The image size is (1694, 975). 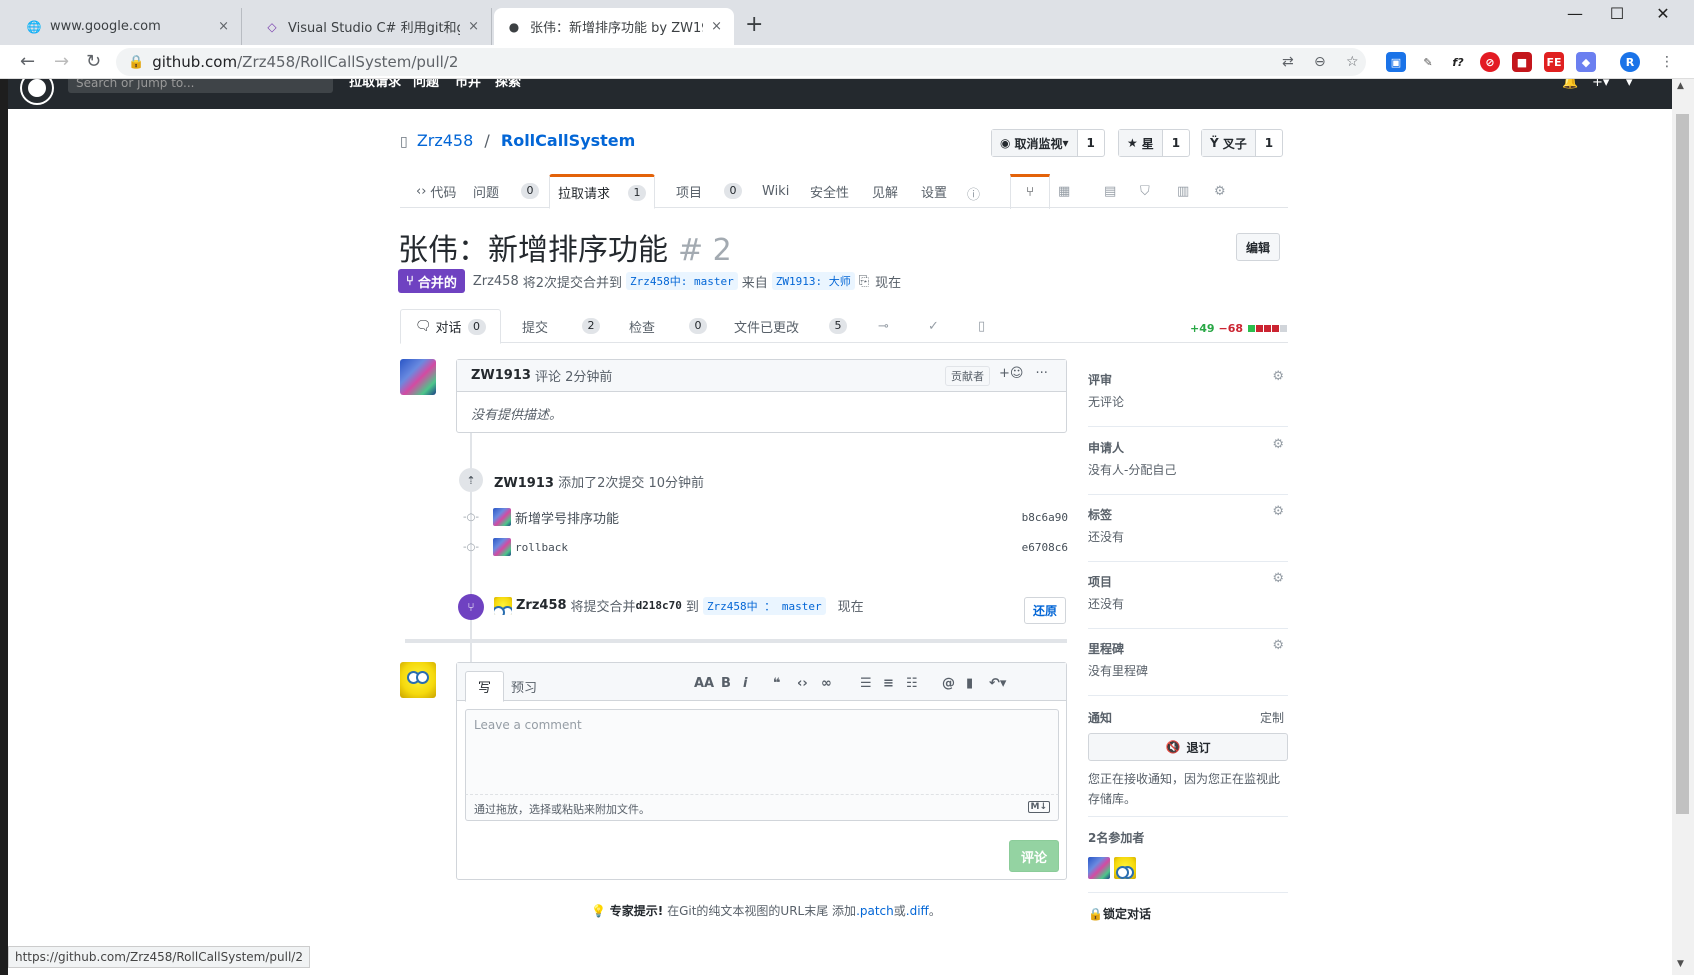 I want to click on link-icon: ∞, so click(x=826, y=683).